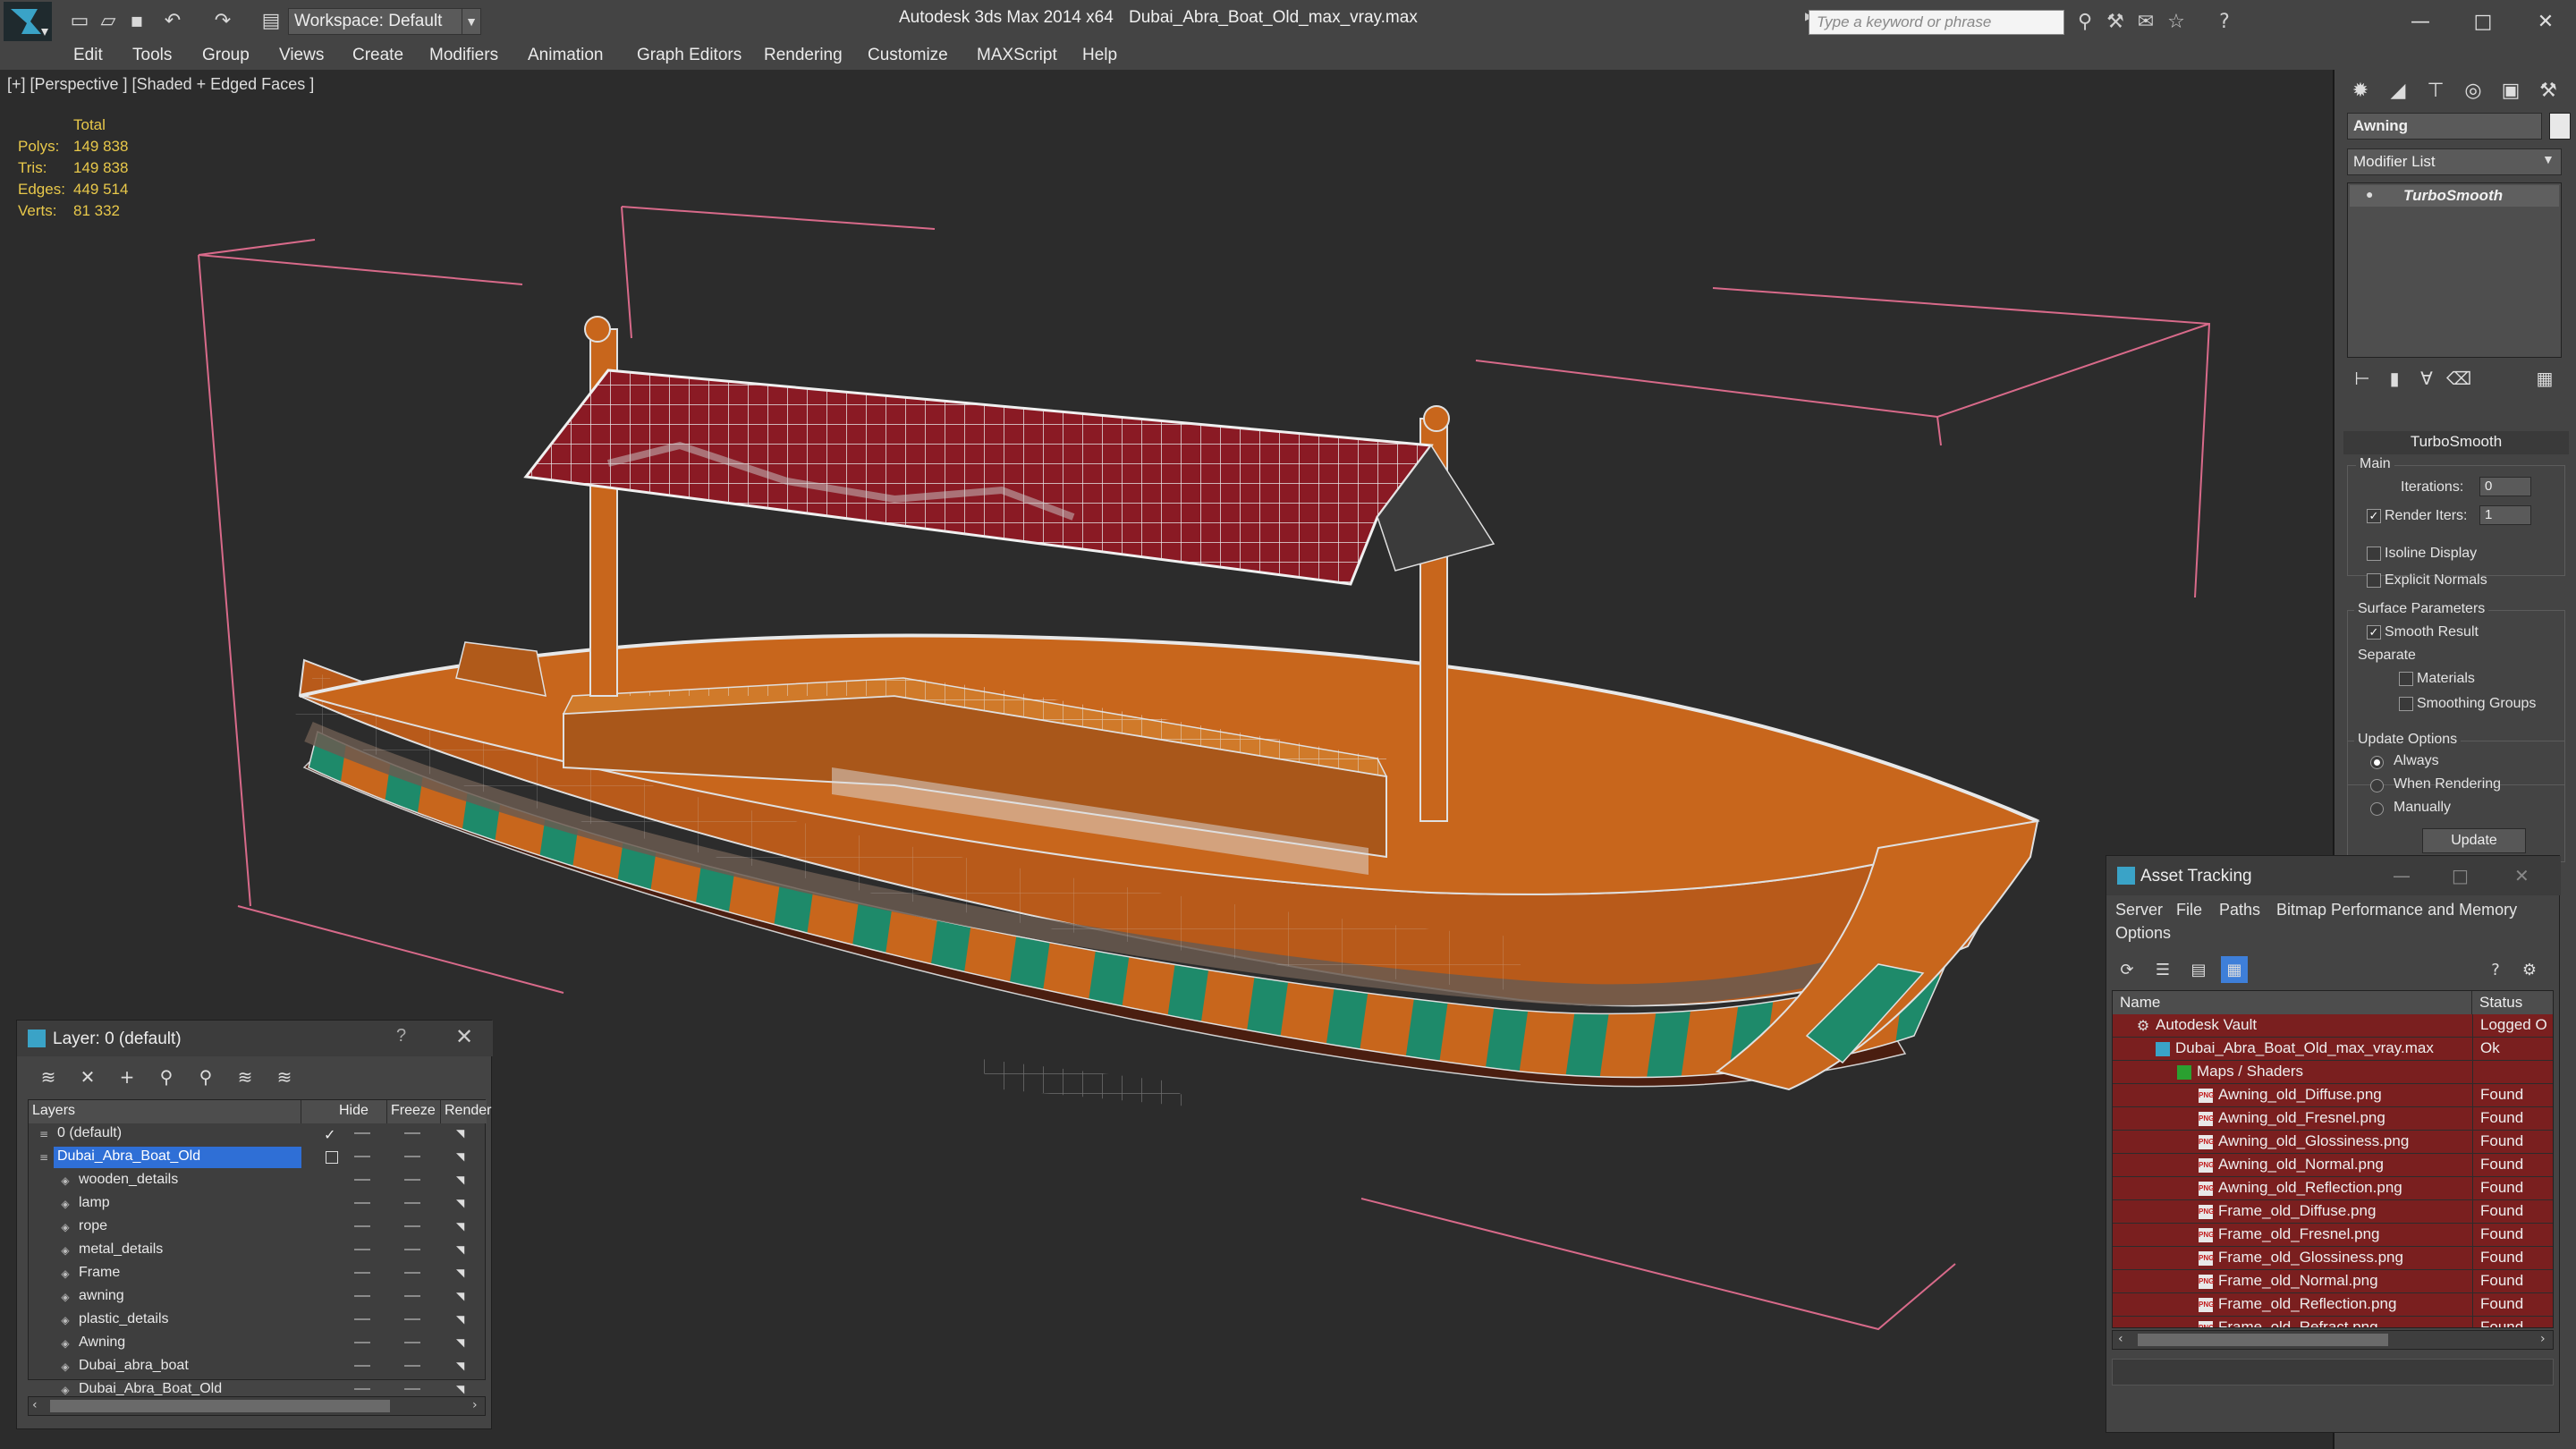 The image size is (2576, 1449). I want to click on asset-hscrollbar: ‹ ›, so click(2333, 1340).